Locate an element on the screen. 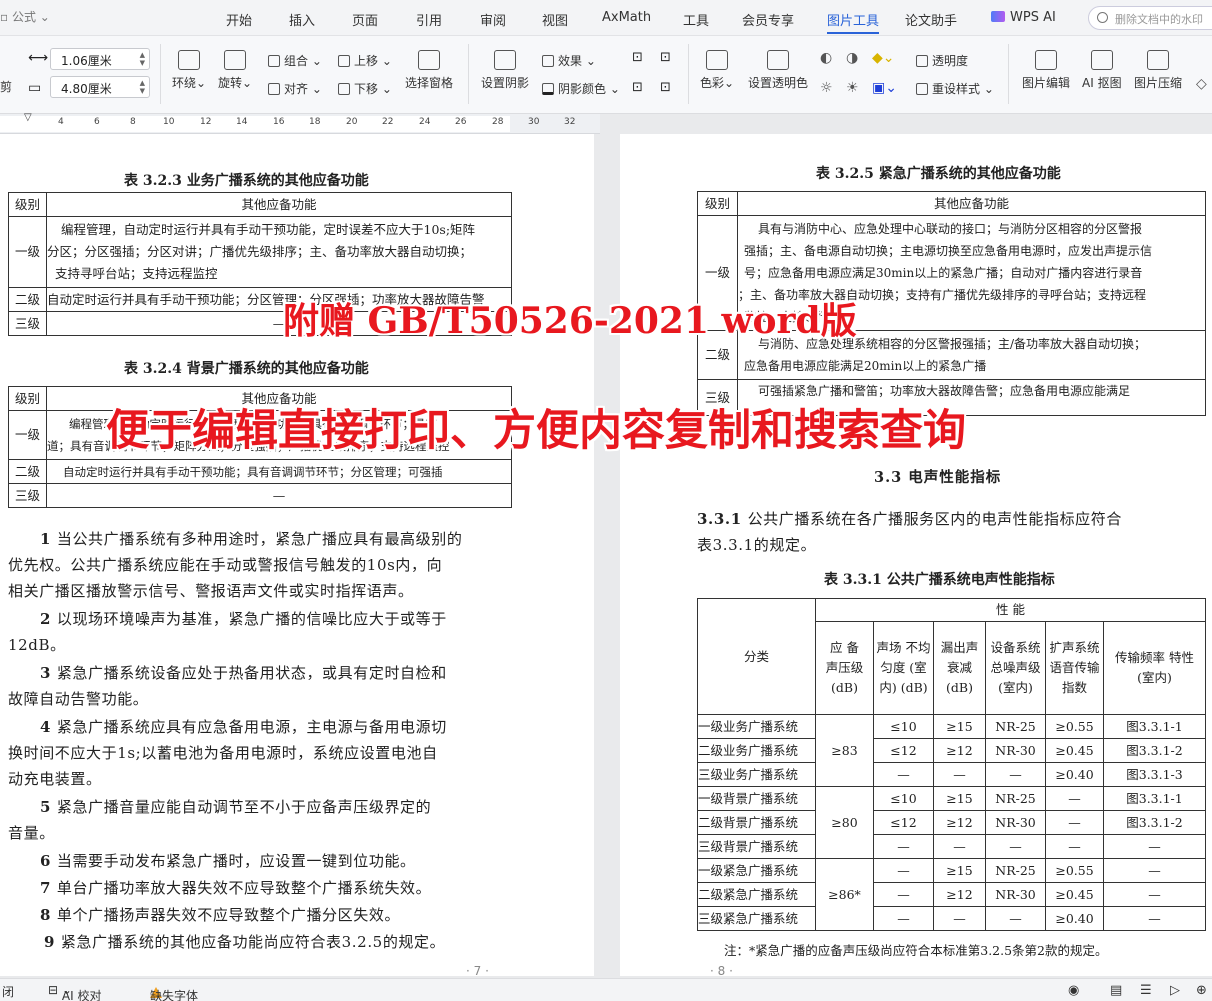 This screenshot has height=1001, width=1212. section-heading: 3.3 电声性能指标 is located at coordinates (938, 477).